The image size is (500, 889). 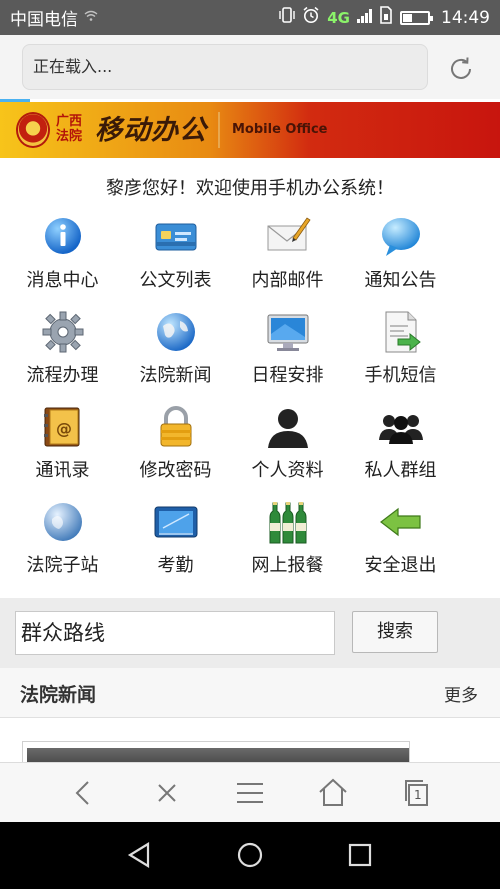 What do you see at coordinates (287, 470) in the screenshot?
I see `menu-label: 个人资料` at bounding box center [287, 470].